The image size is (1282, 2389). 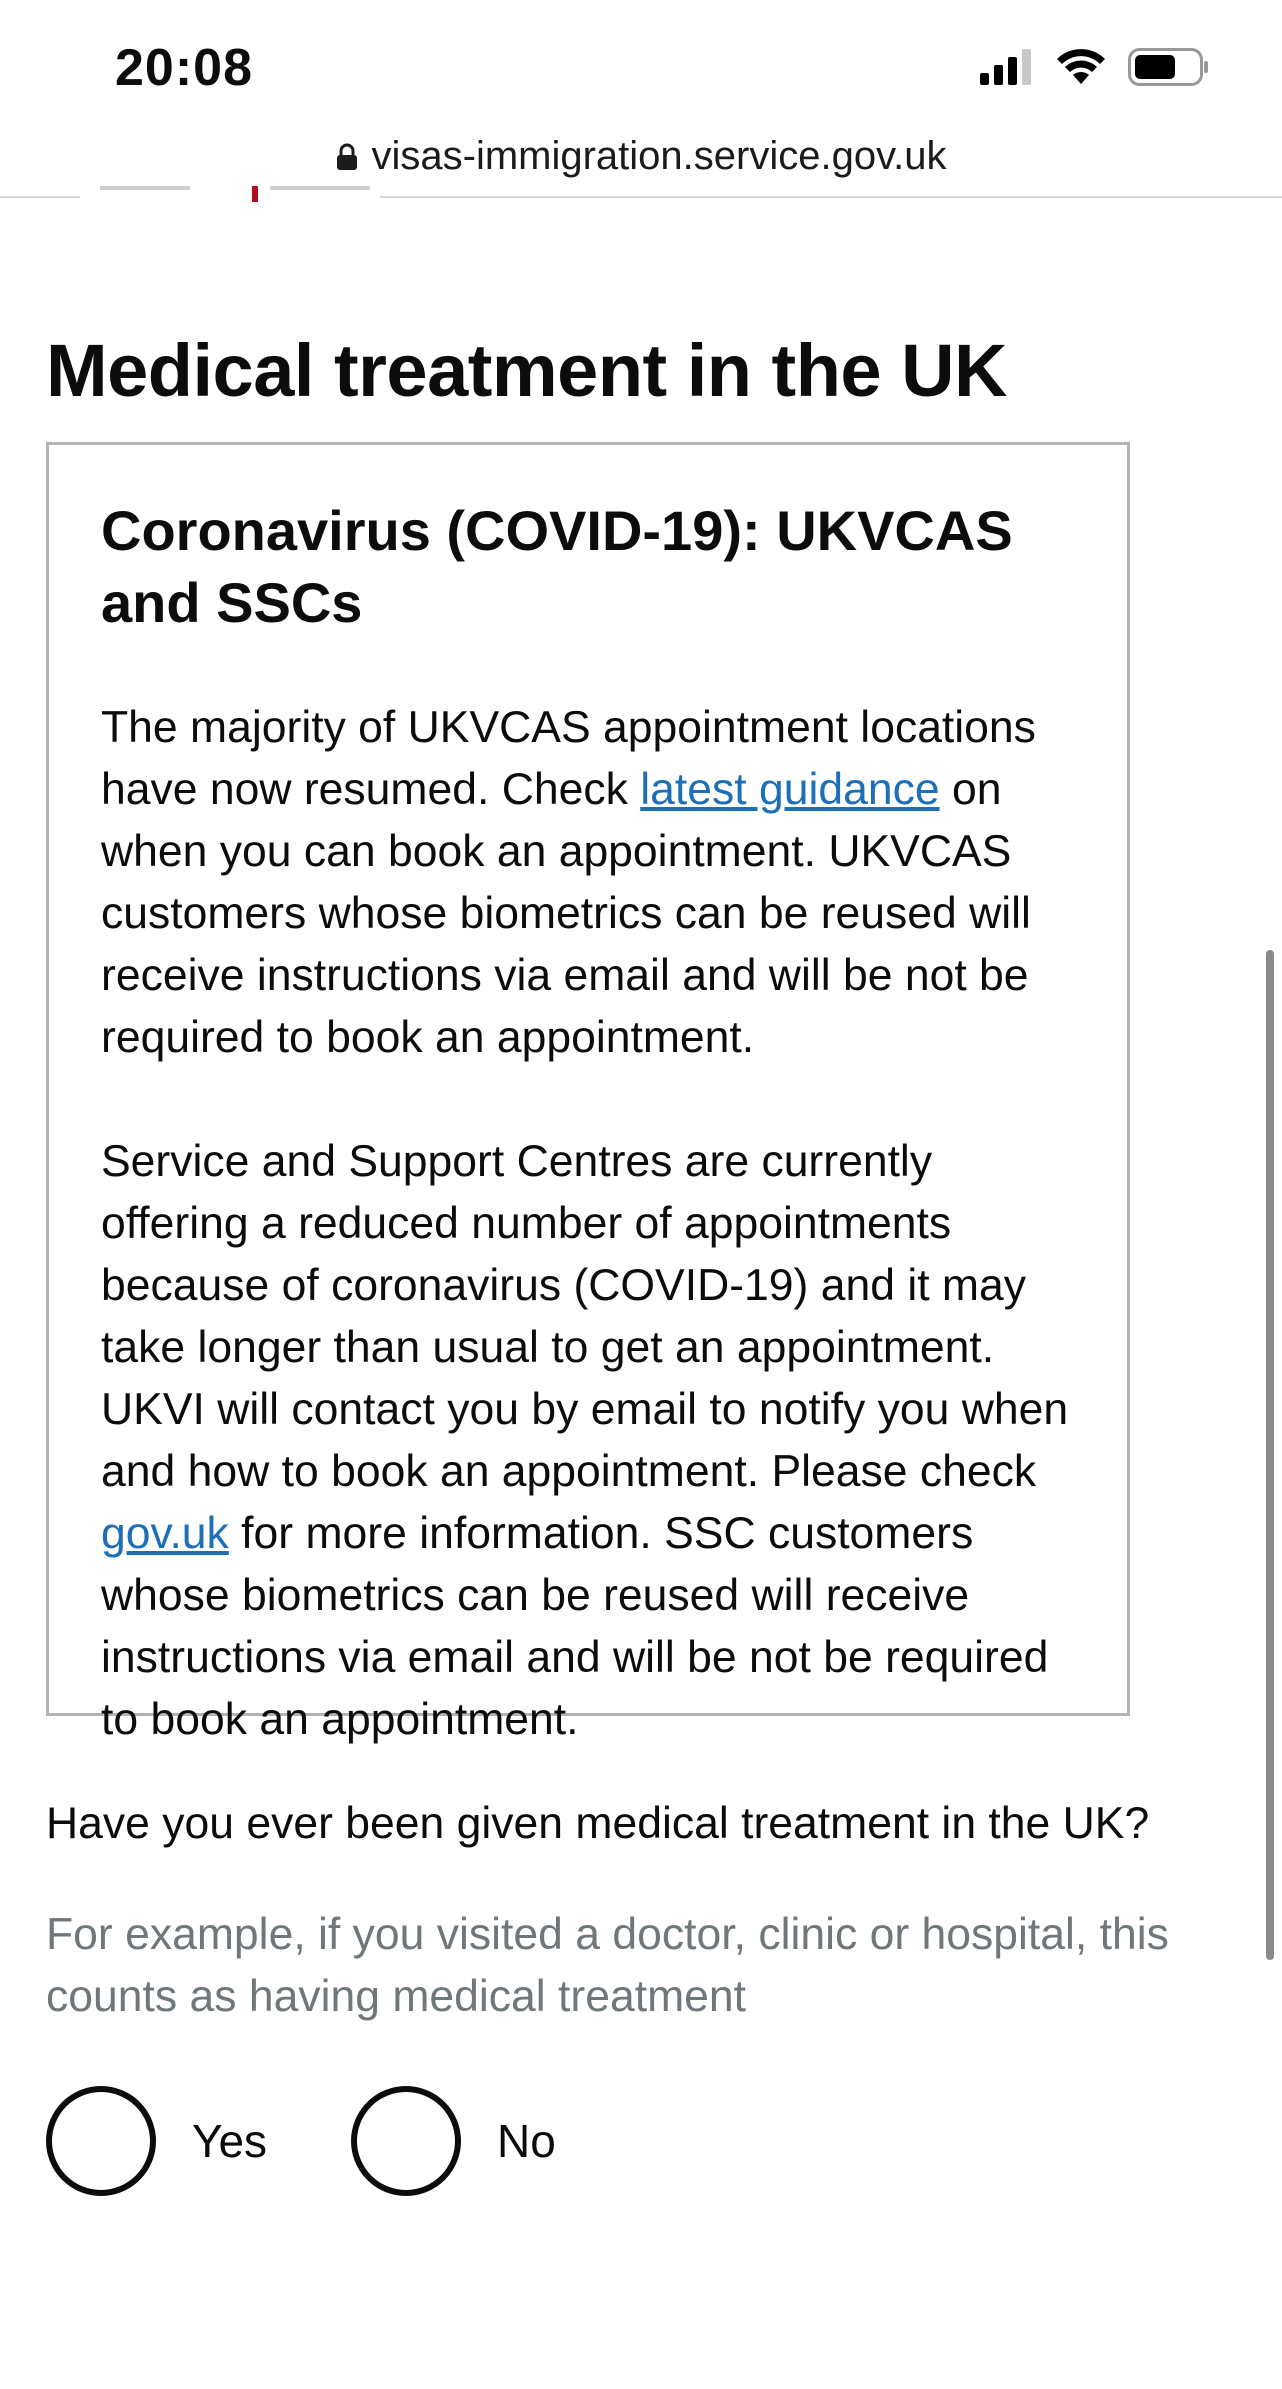 I want to click on page-title: Medical treatment in the UK, so click(x=527, y=370).